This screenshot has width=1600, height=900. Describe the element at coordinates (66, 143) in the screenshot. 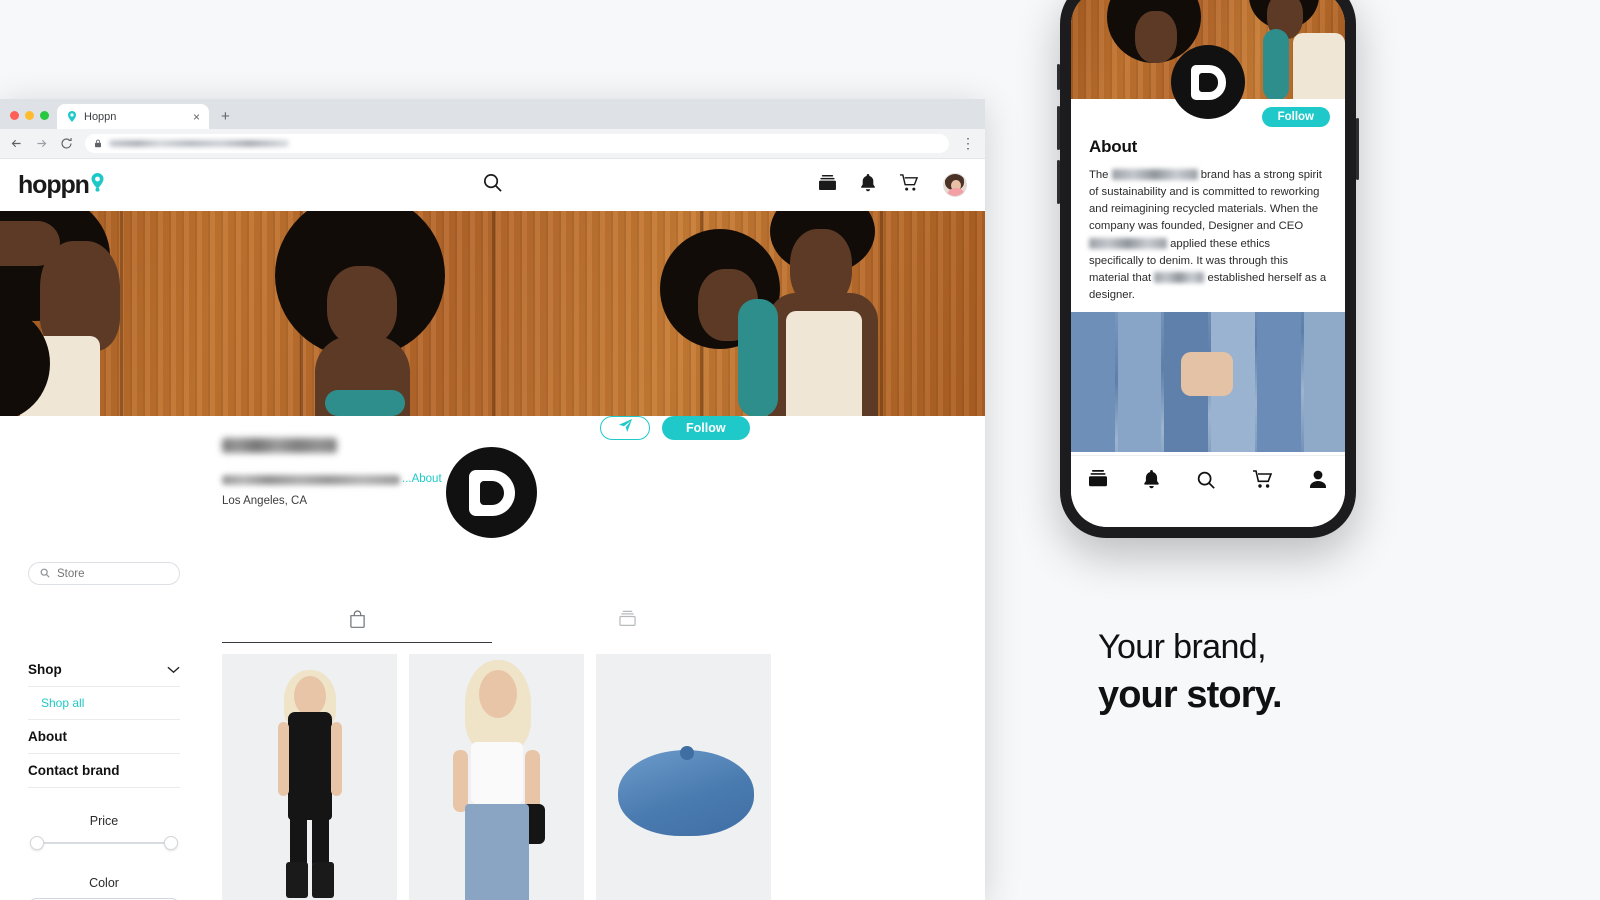

I see `reload-icon` at that location.